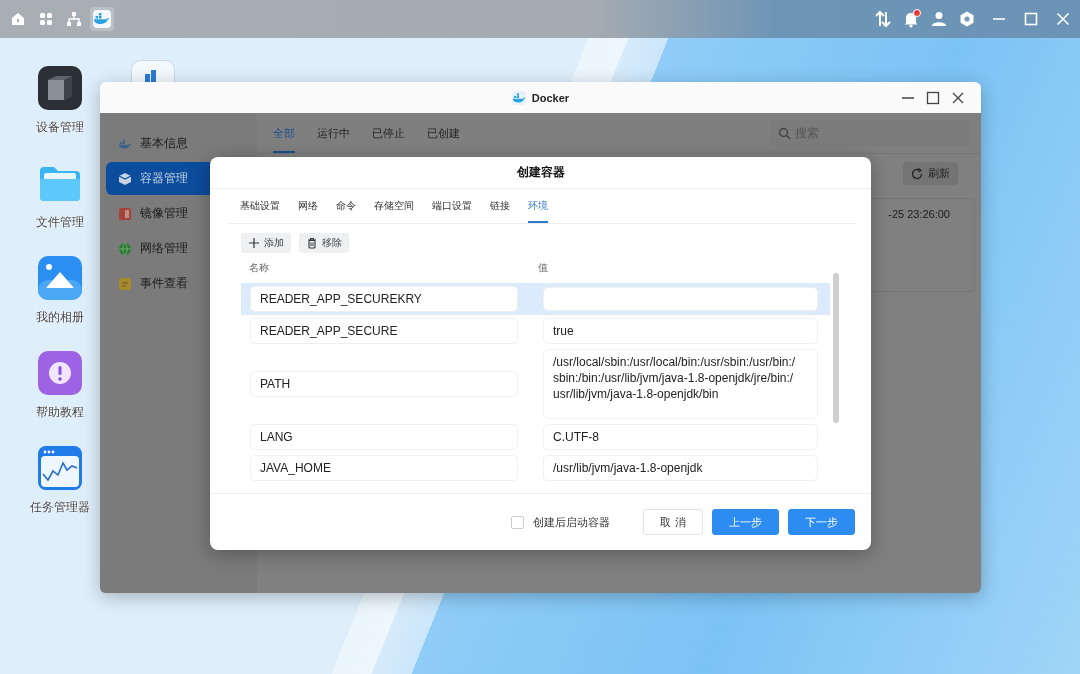  Describe the element at coordinates (933, 98) in the screenshot. I see `maximize-icon` at that location.